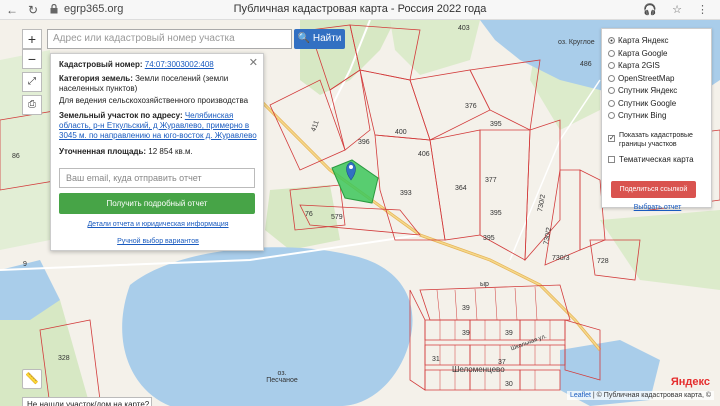 The height and width of the screenshot is (406, 720). What do you see at coordinates (315, 126) in the screenshot?
I see `svg-text: 411` at bounding box center [315, 126].